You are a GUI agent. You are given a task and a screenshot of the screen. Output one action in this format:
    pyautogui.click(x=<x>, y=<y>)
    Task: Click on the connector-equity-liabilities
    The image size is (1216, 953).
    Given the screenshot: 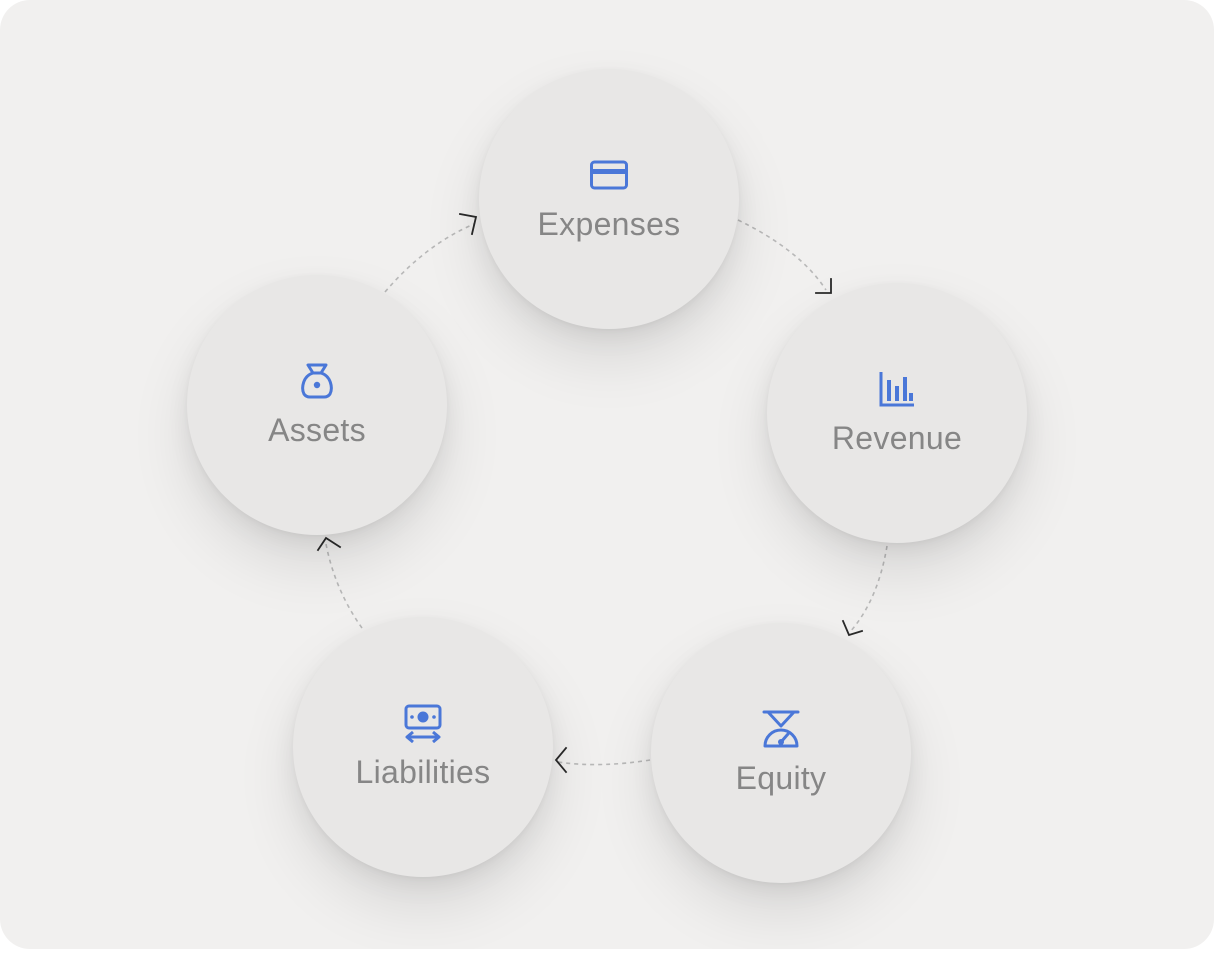 What is the action you would take?
    pyautogui.click(x=604, y=762)
    